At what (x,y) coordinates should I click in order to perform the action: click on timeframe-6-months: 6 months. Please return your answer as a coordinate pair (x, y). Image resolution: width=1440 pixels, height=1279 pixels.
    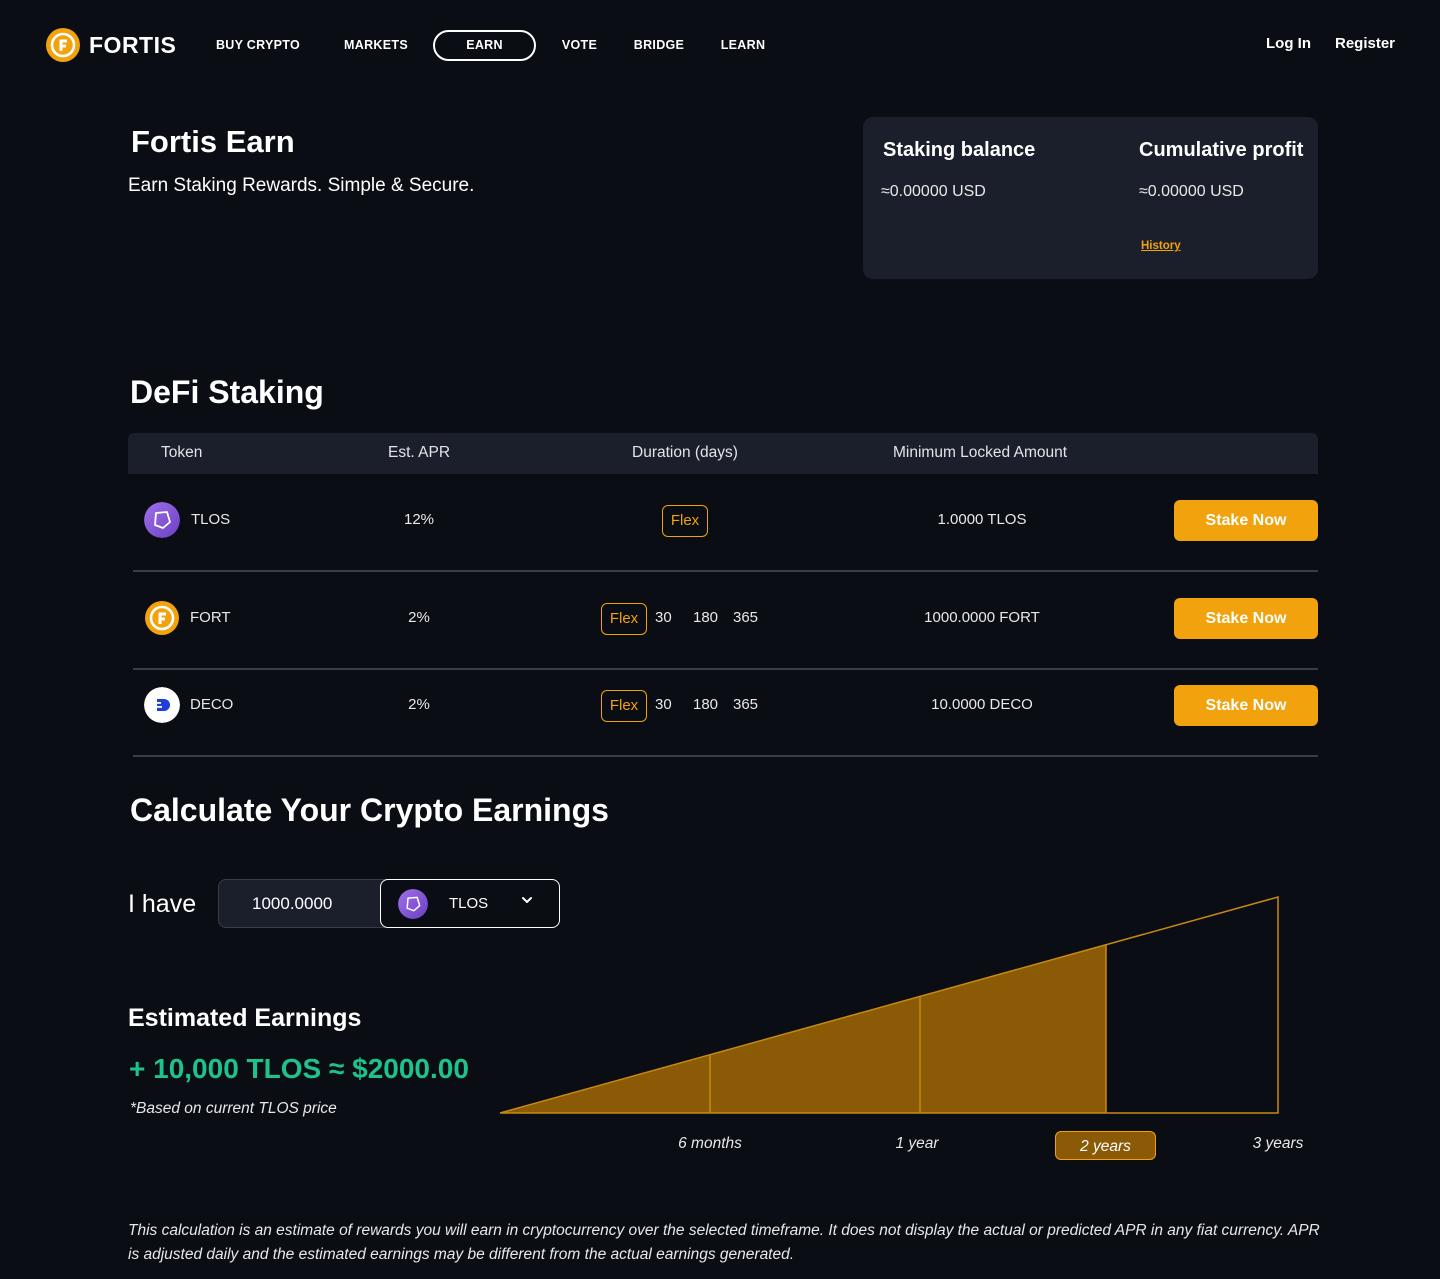
    Looking at the image, I should click on (710, 1144).